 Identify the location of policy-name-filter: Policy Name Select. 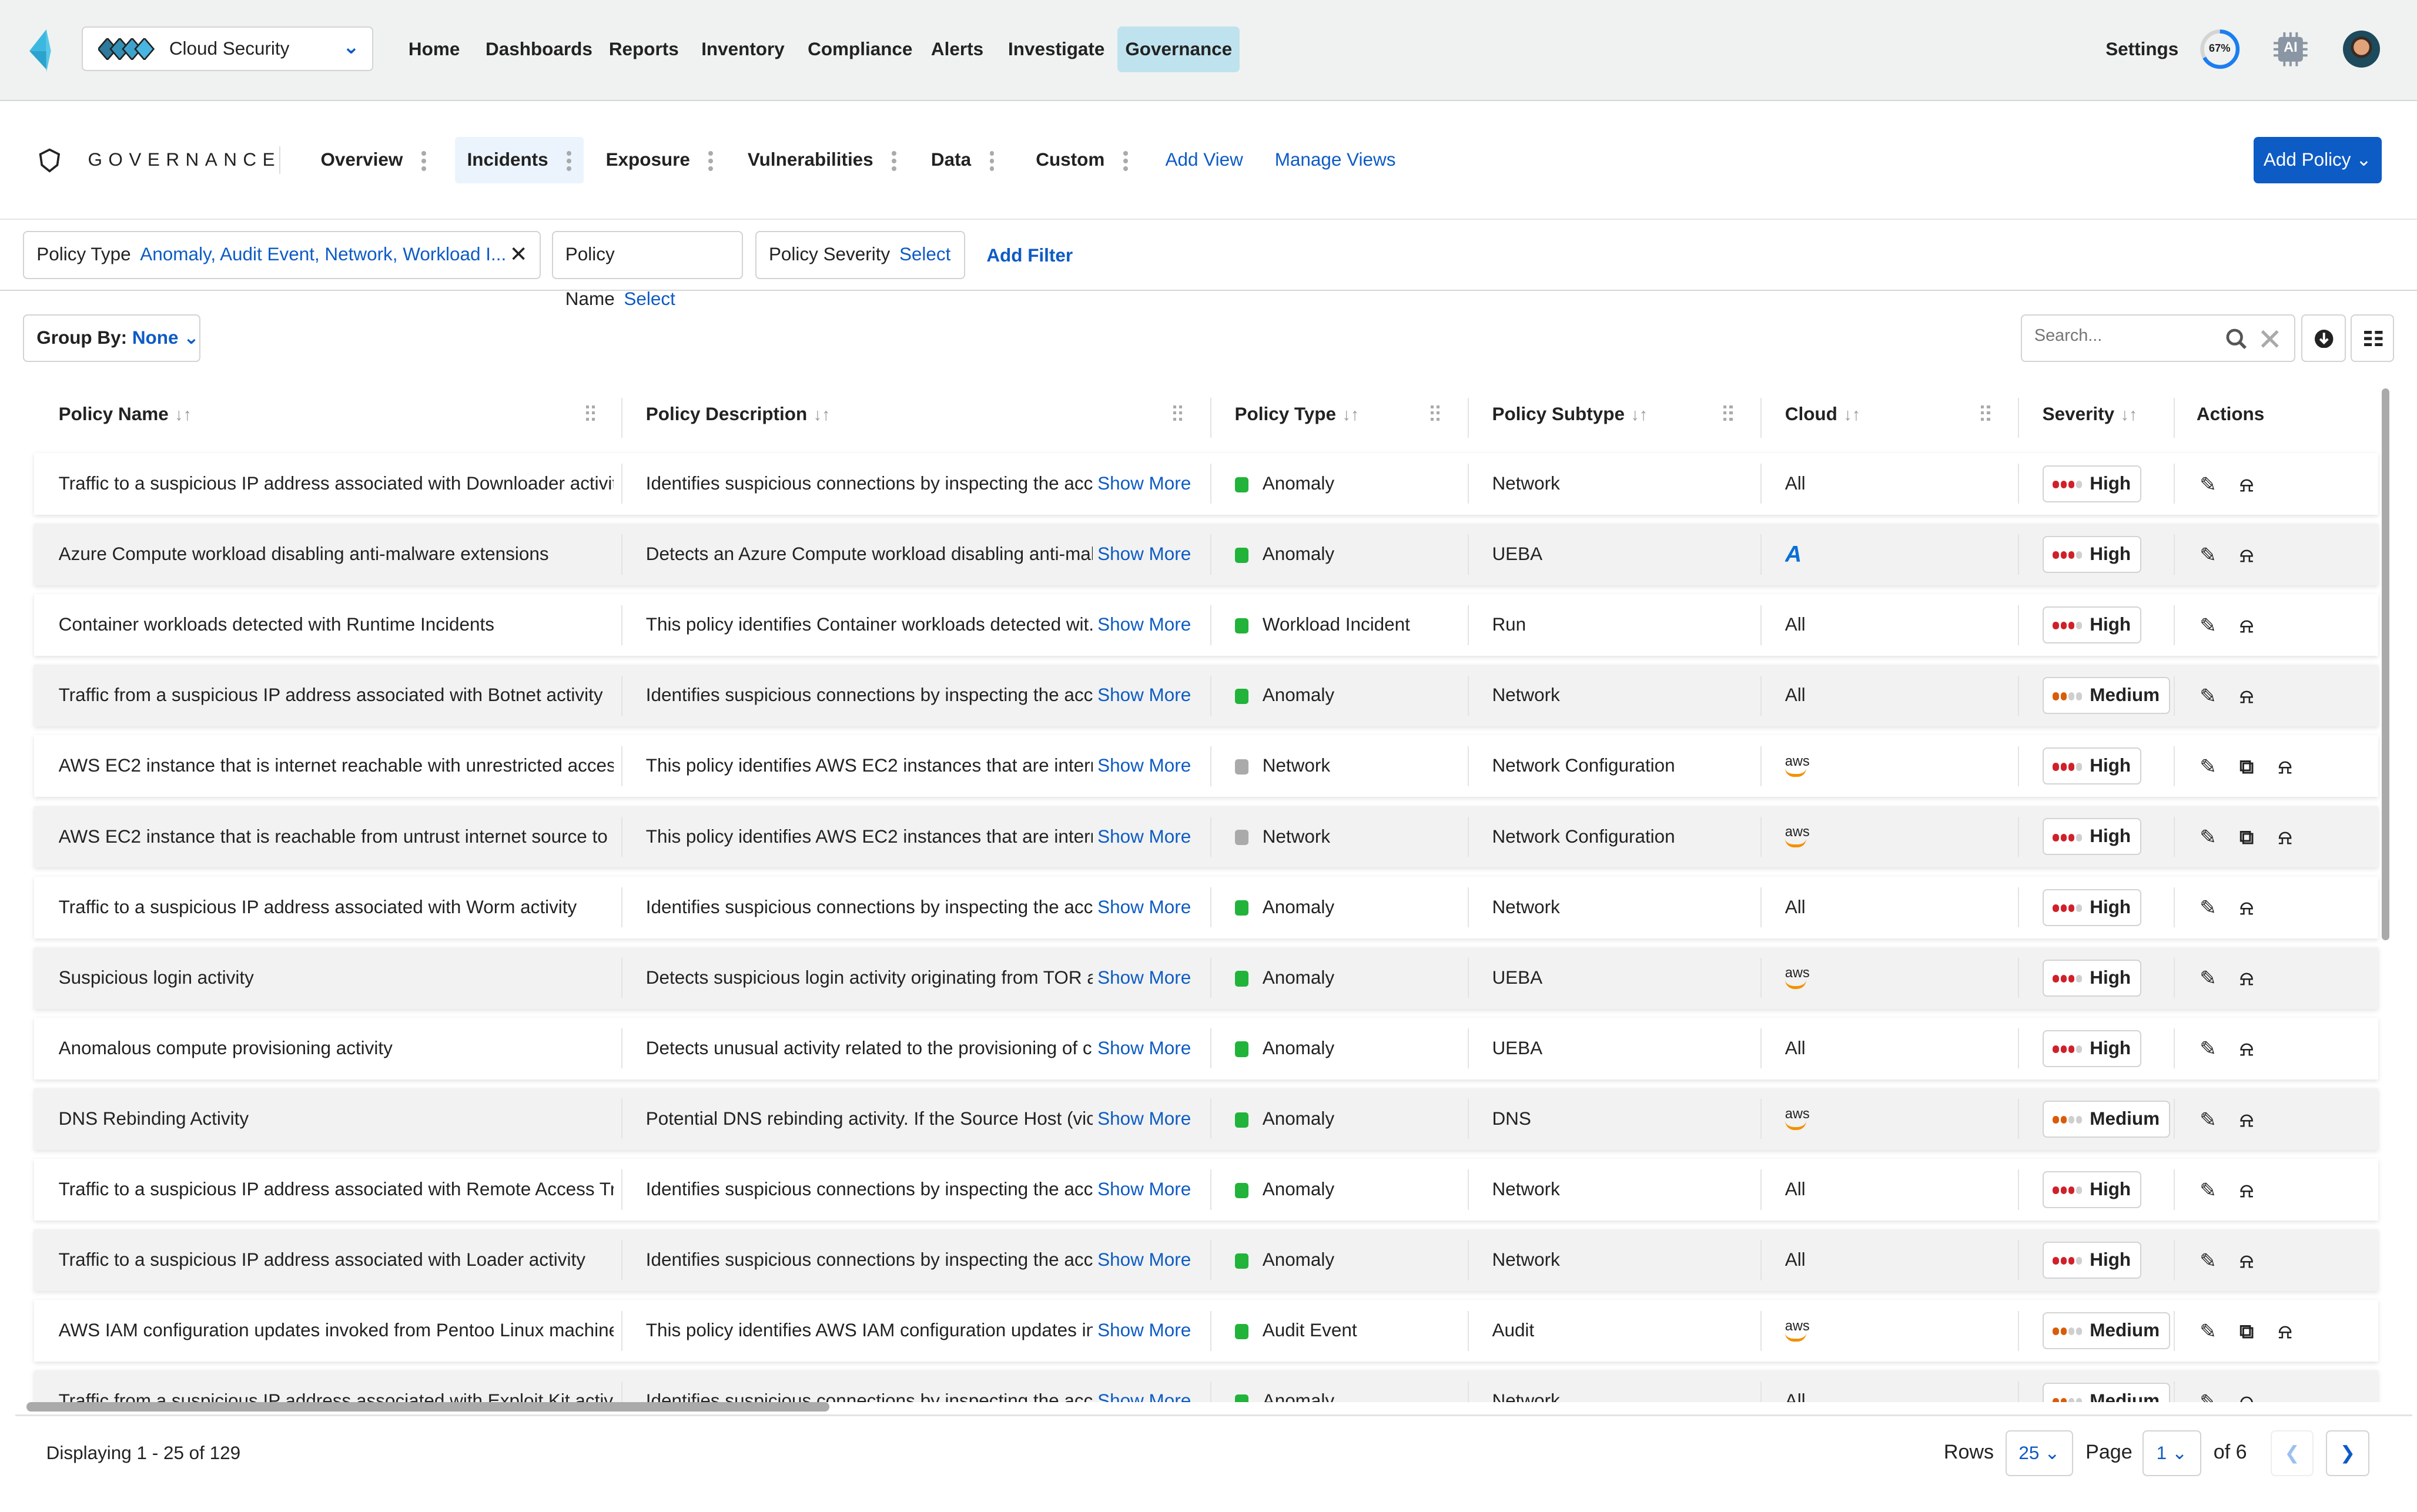
(647, 270).